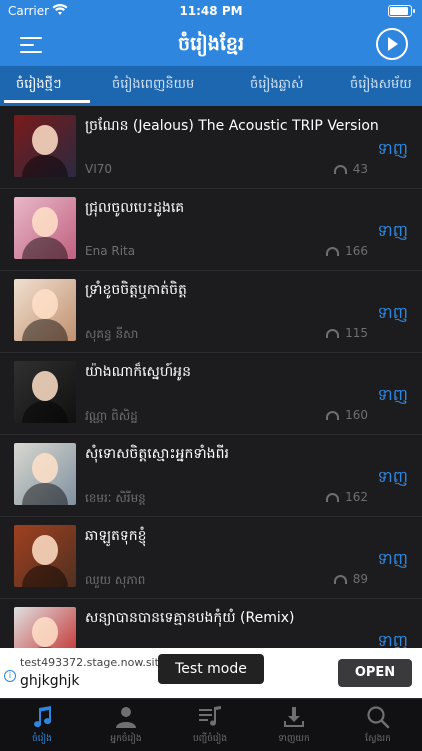 This screenshot has height=751, width=422. Describe the element at coordinates (210, 716) in the screenshot. I see `playlist-icon` at that location.